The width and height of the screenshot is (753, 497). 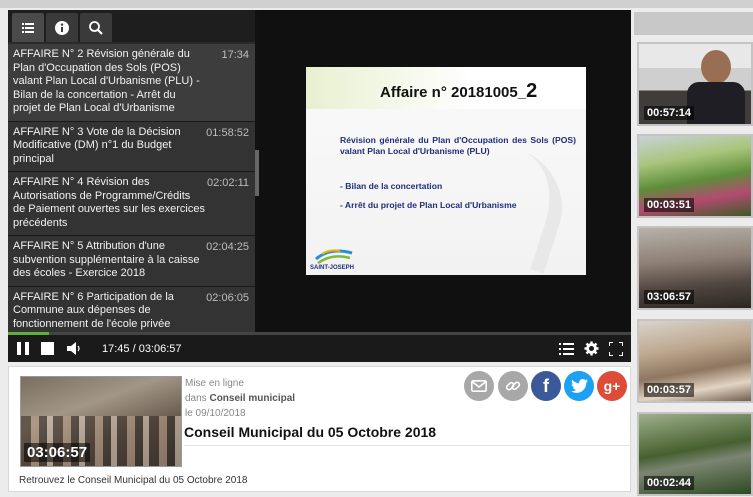 What do you see at coordinates (57, 452) in the screenshot?
I see `thumbnail-duration: 03:06:57` at bounding box center [57, 452].